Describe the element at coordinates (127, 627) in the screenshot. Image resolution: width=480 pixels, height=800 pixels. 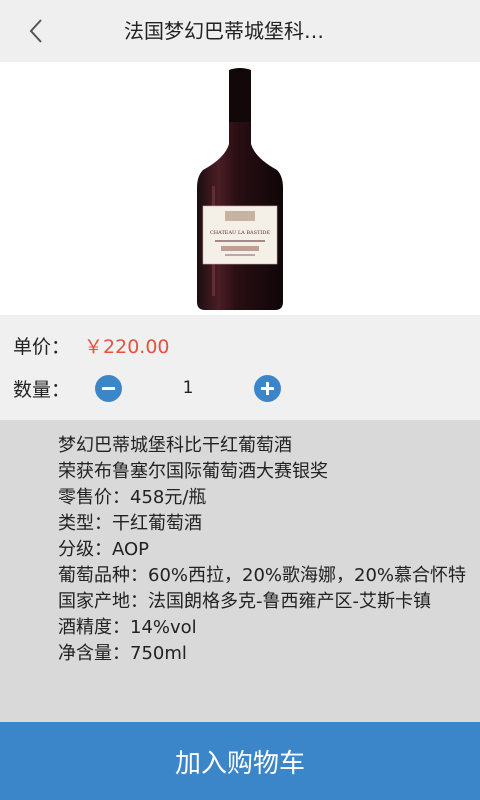
I see `detail-line: 酒精度：14%vol` at that location.